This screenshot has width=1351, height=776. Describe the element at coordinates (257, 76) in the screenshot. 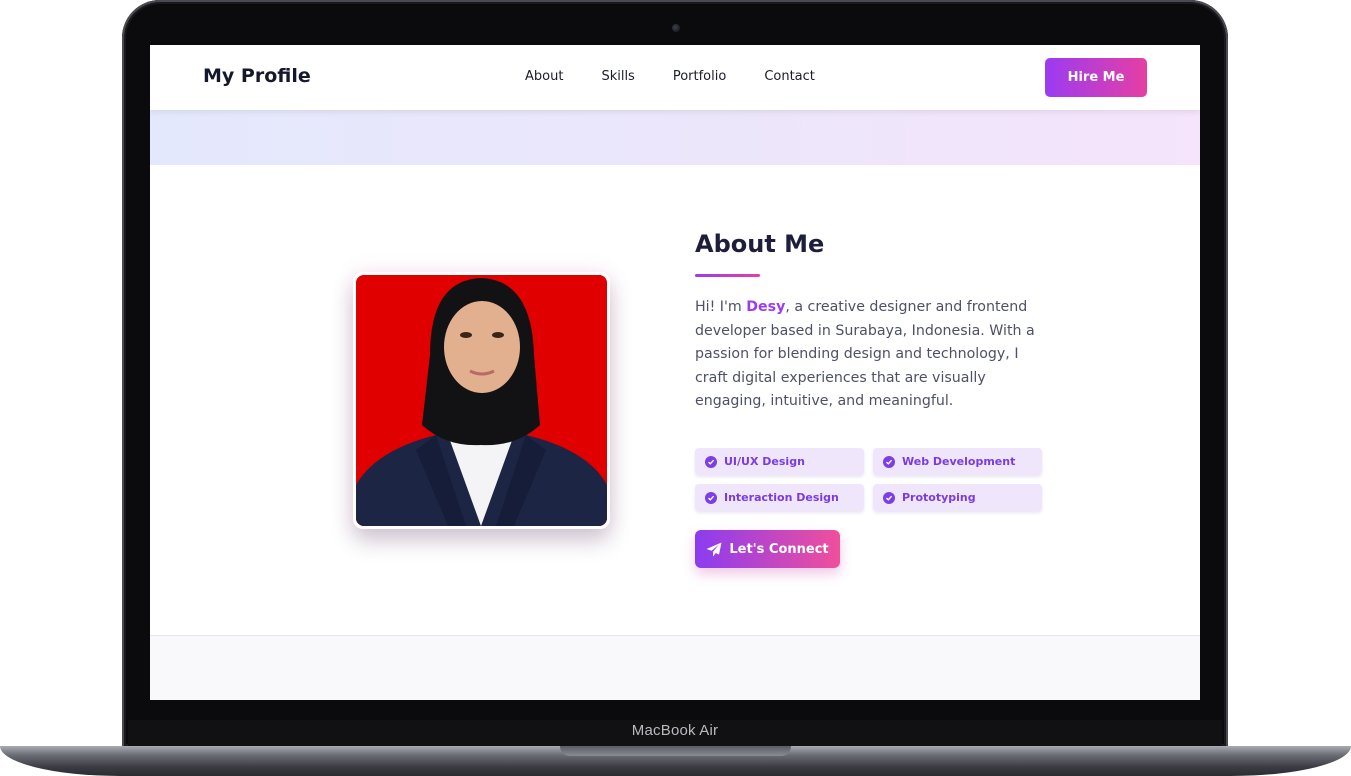

I see `brand-logo: My Profile` at that location.